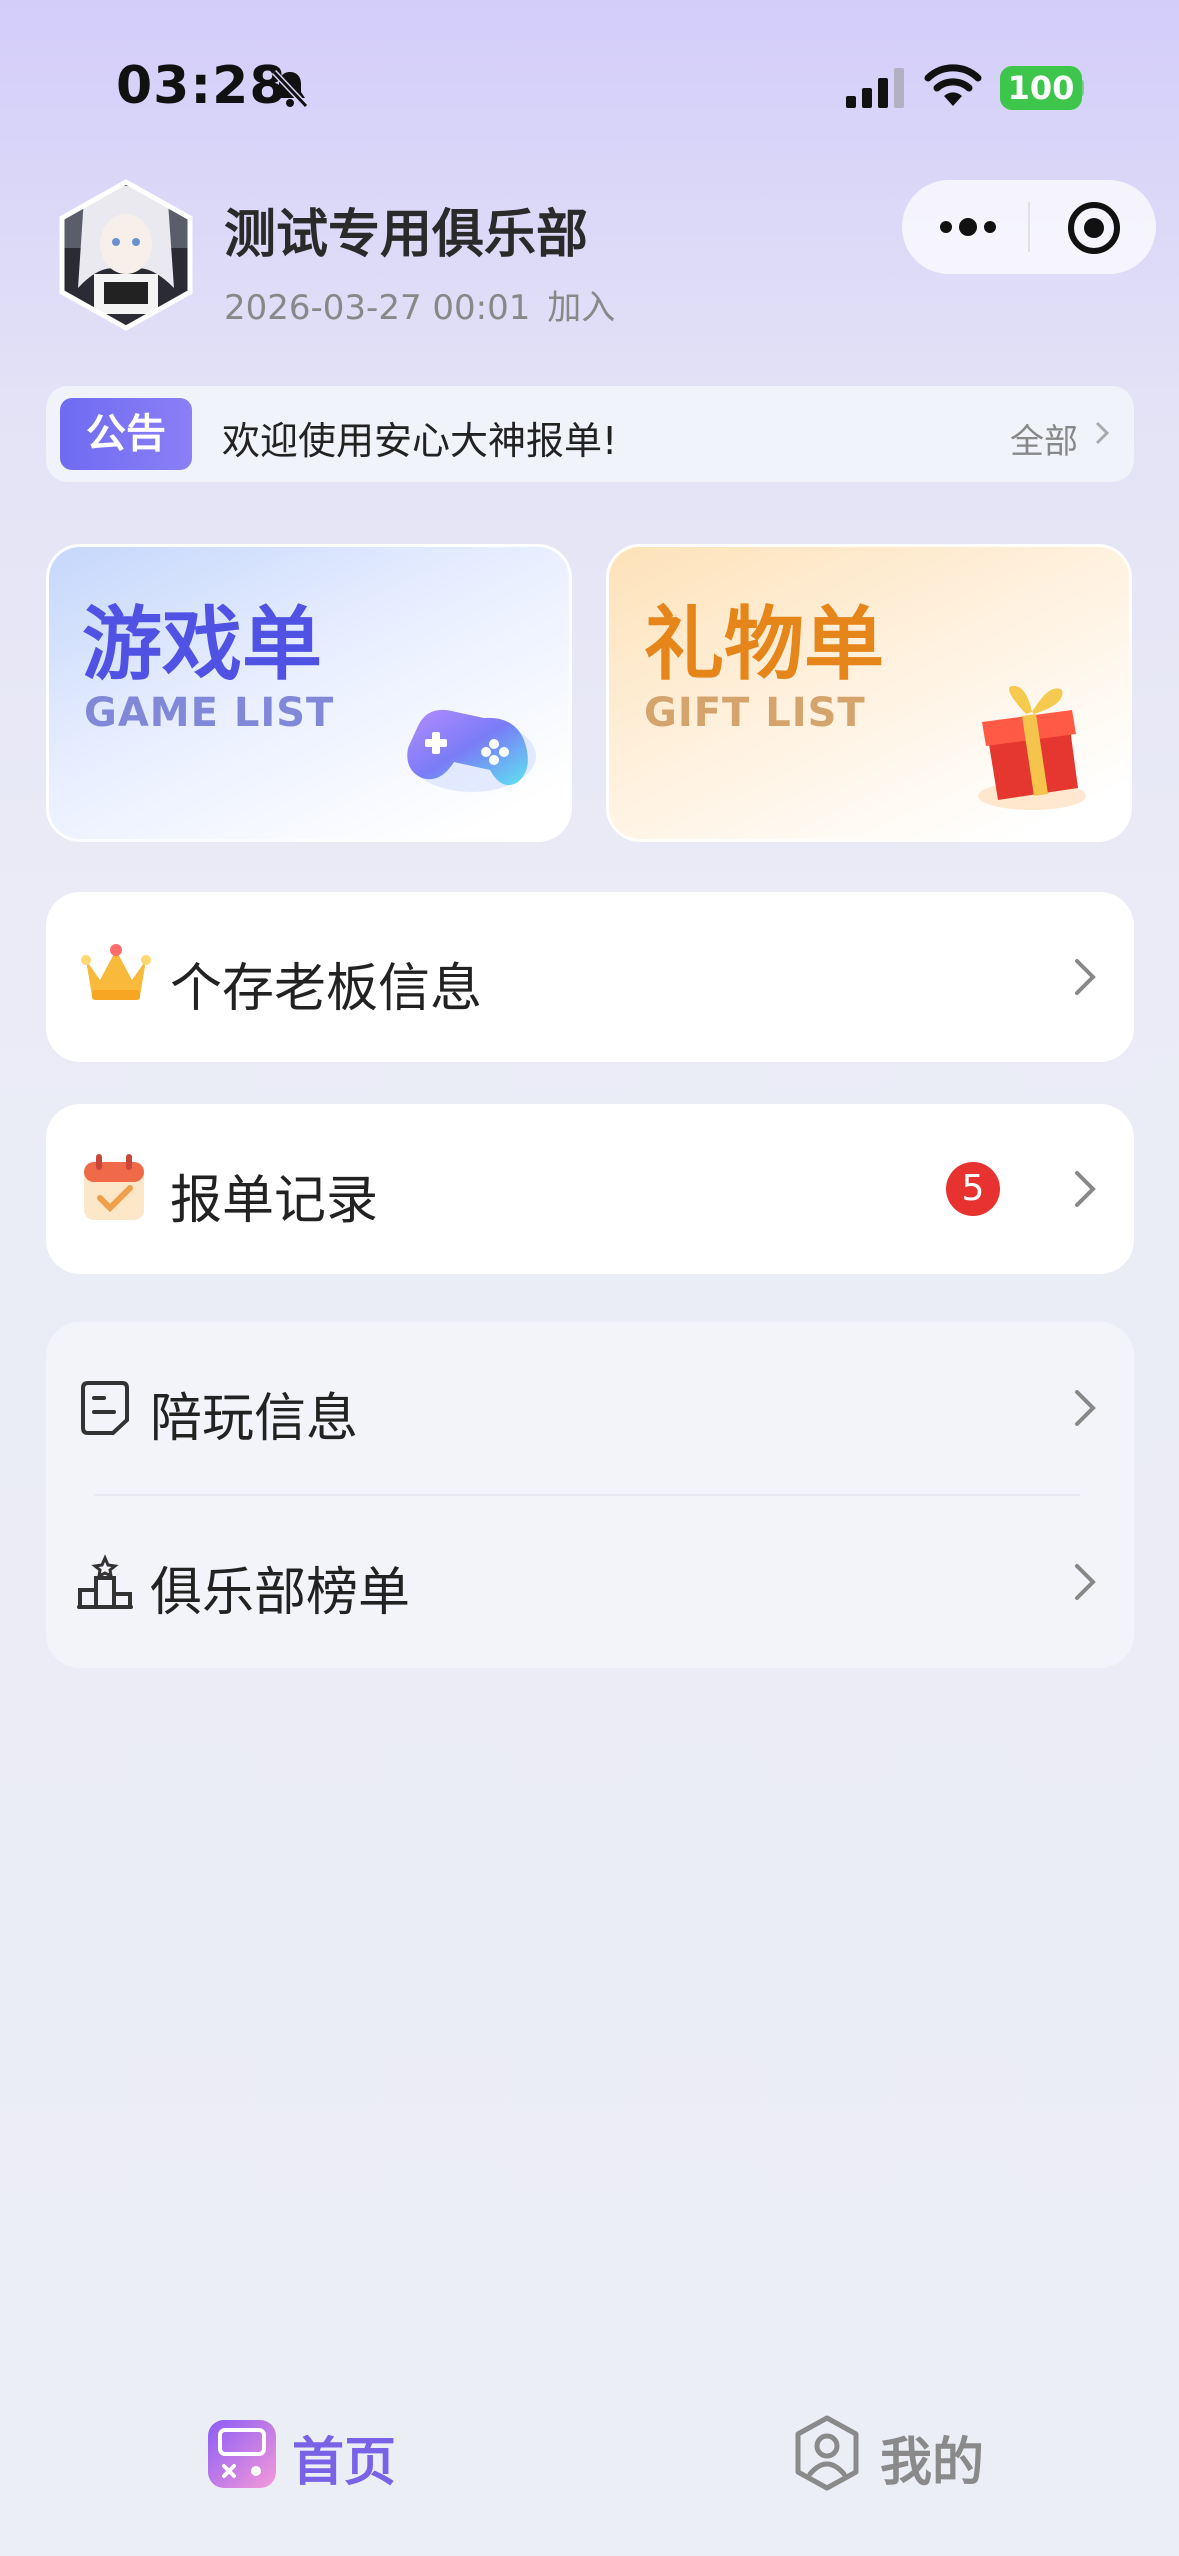  What do you see at coordinates (1041, 88) in the screenshot?
I see `battery-indicator: 100` at bounding box center [1041, 88].